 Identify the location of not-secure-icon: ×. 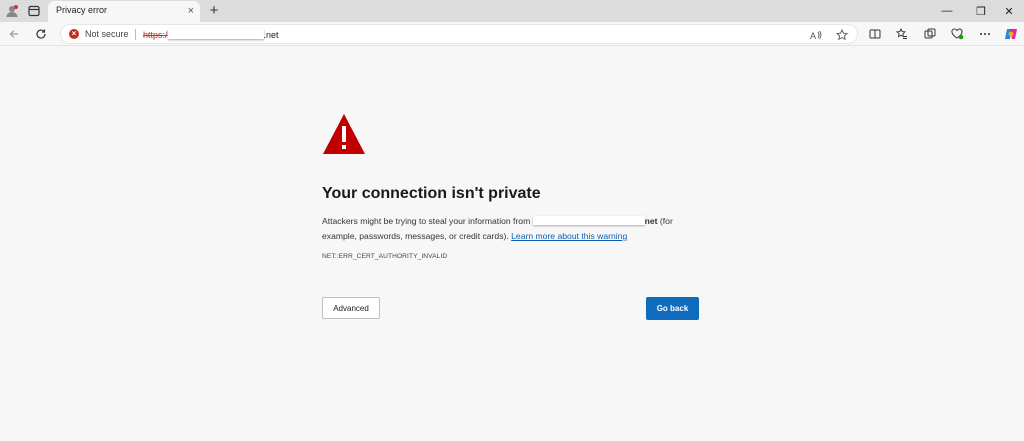
(74, 34).